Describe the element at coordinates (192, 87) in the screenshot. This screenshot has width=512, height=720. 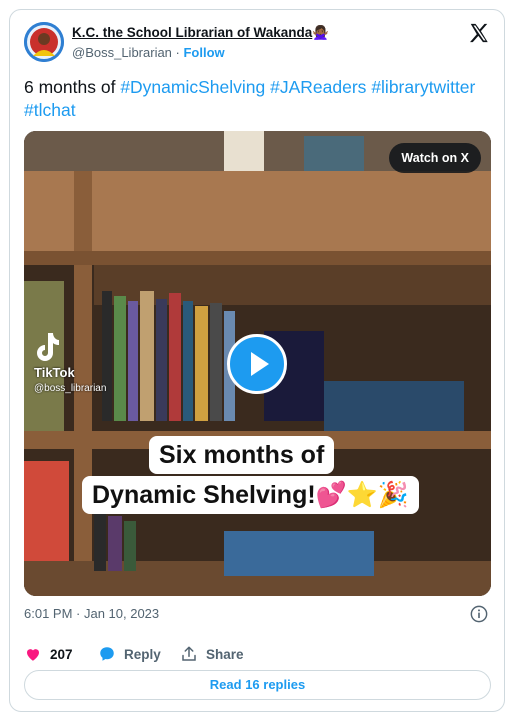
I see `hashtag-link: #DynamicShelving` at that location.